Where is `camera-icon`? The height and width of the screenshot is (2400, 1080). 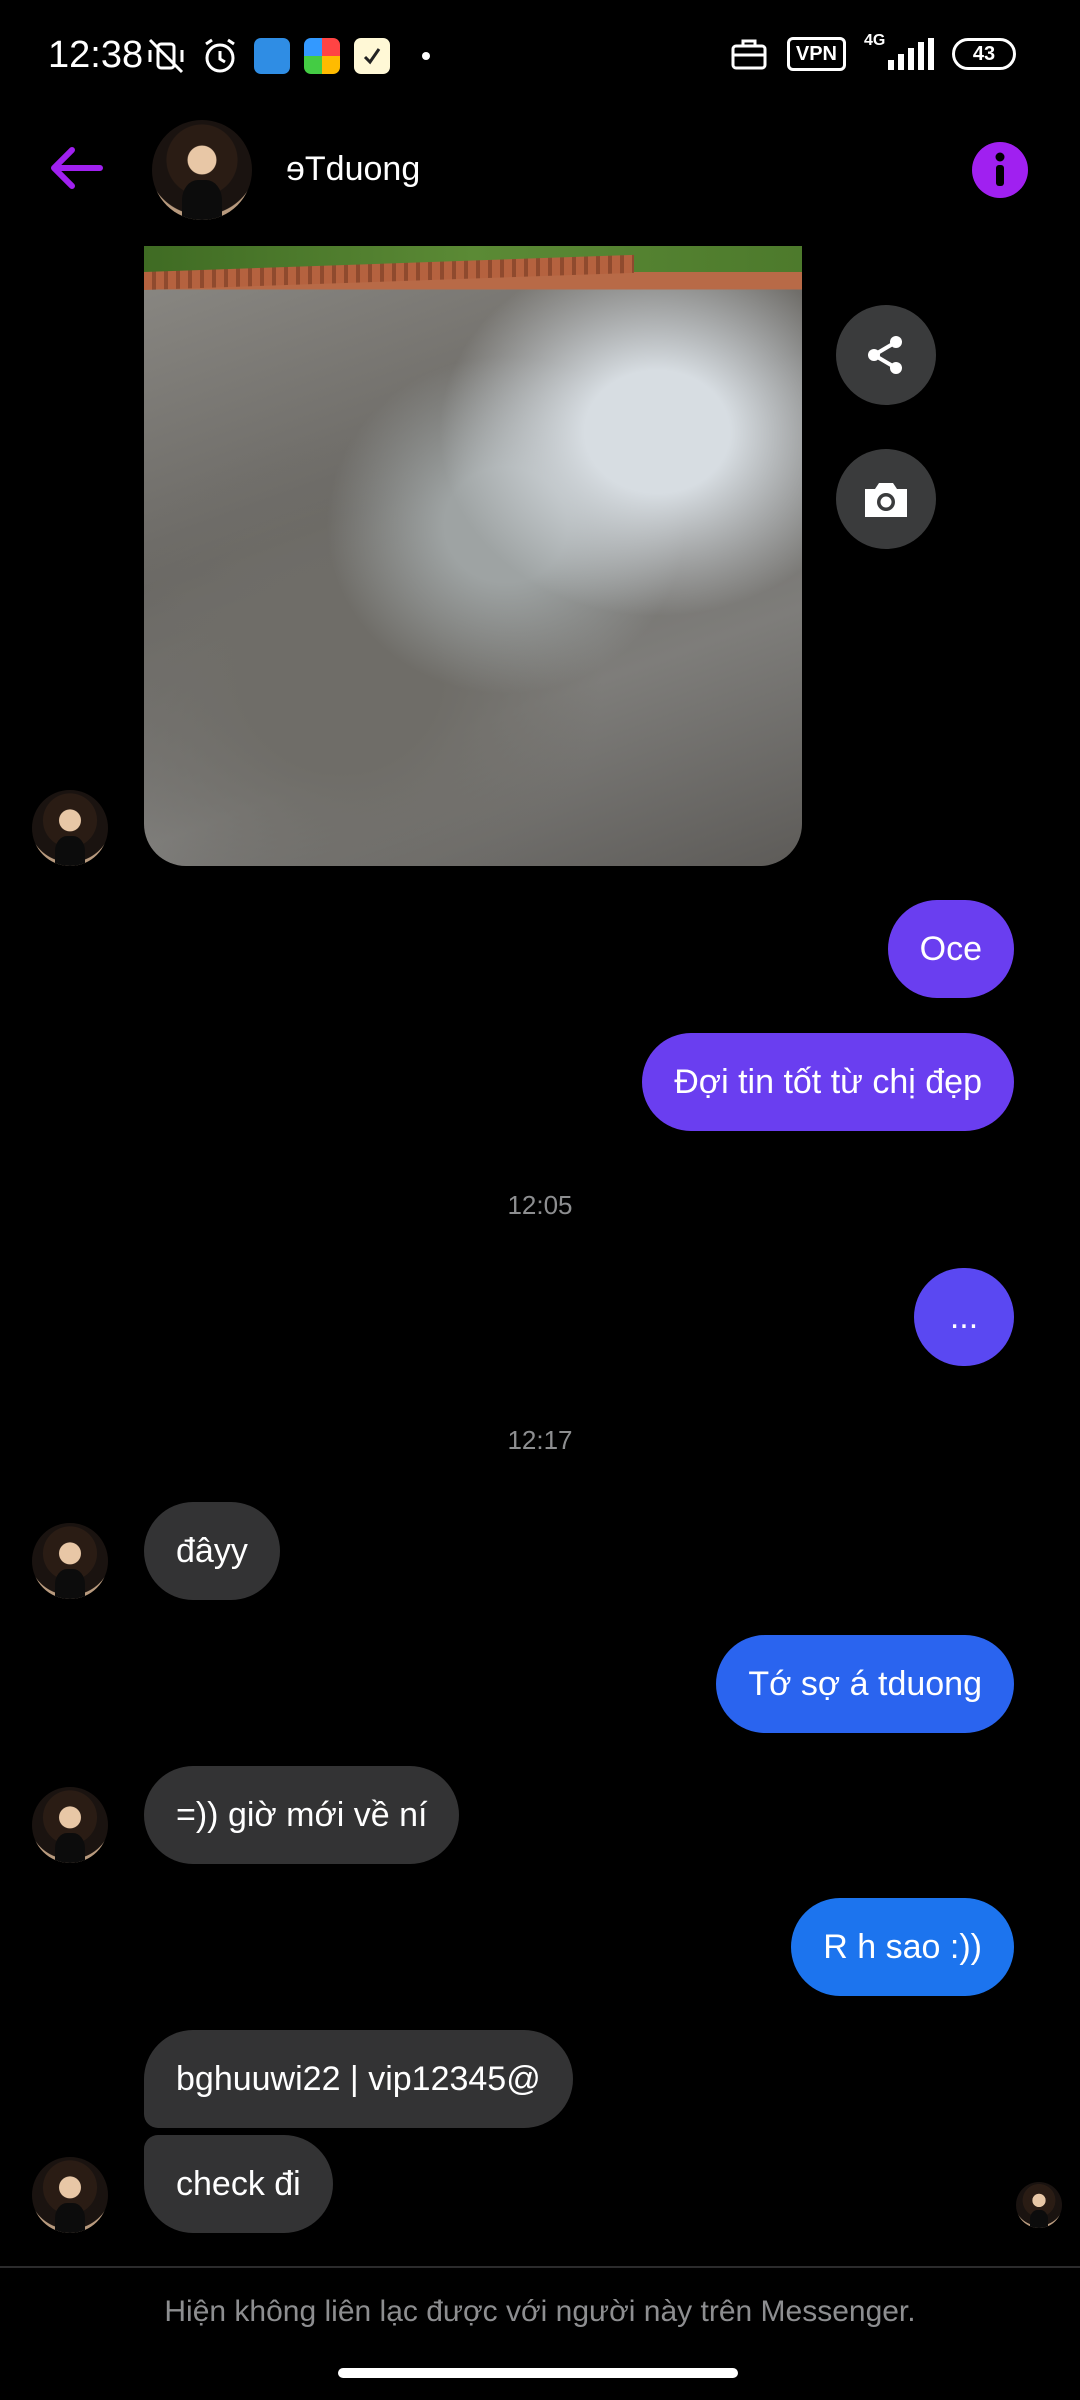 camera-icon is located at coordinates (886, 500).